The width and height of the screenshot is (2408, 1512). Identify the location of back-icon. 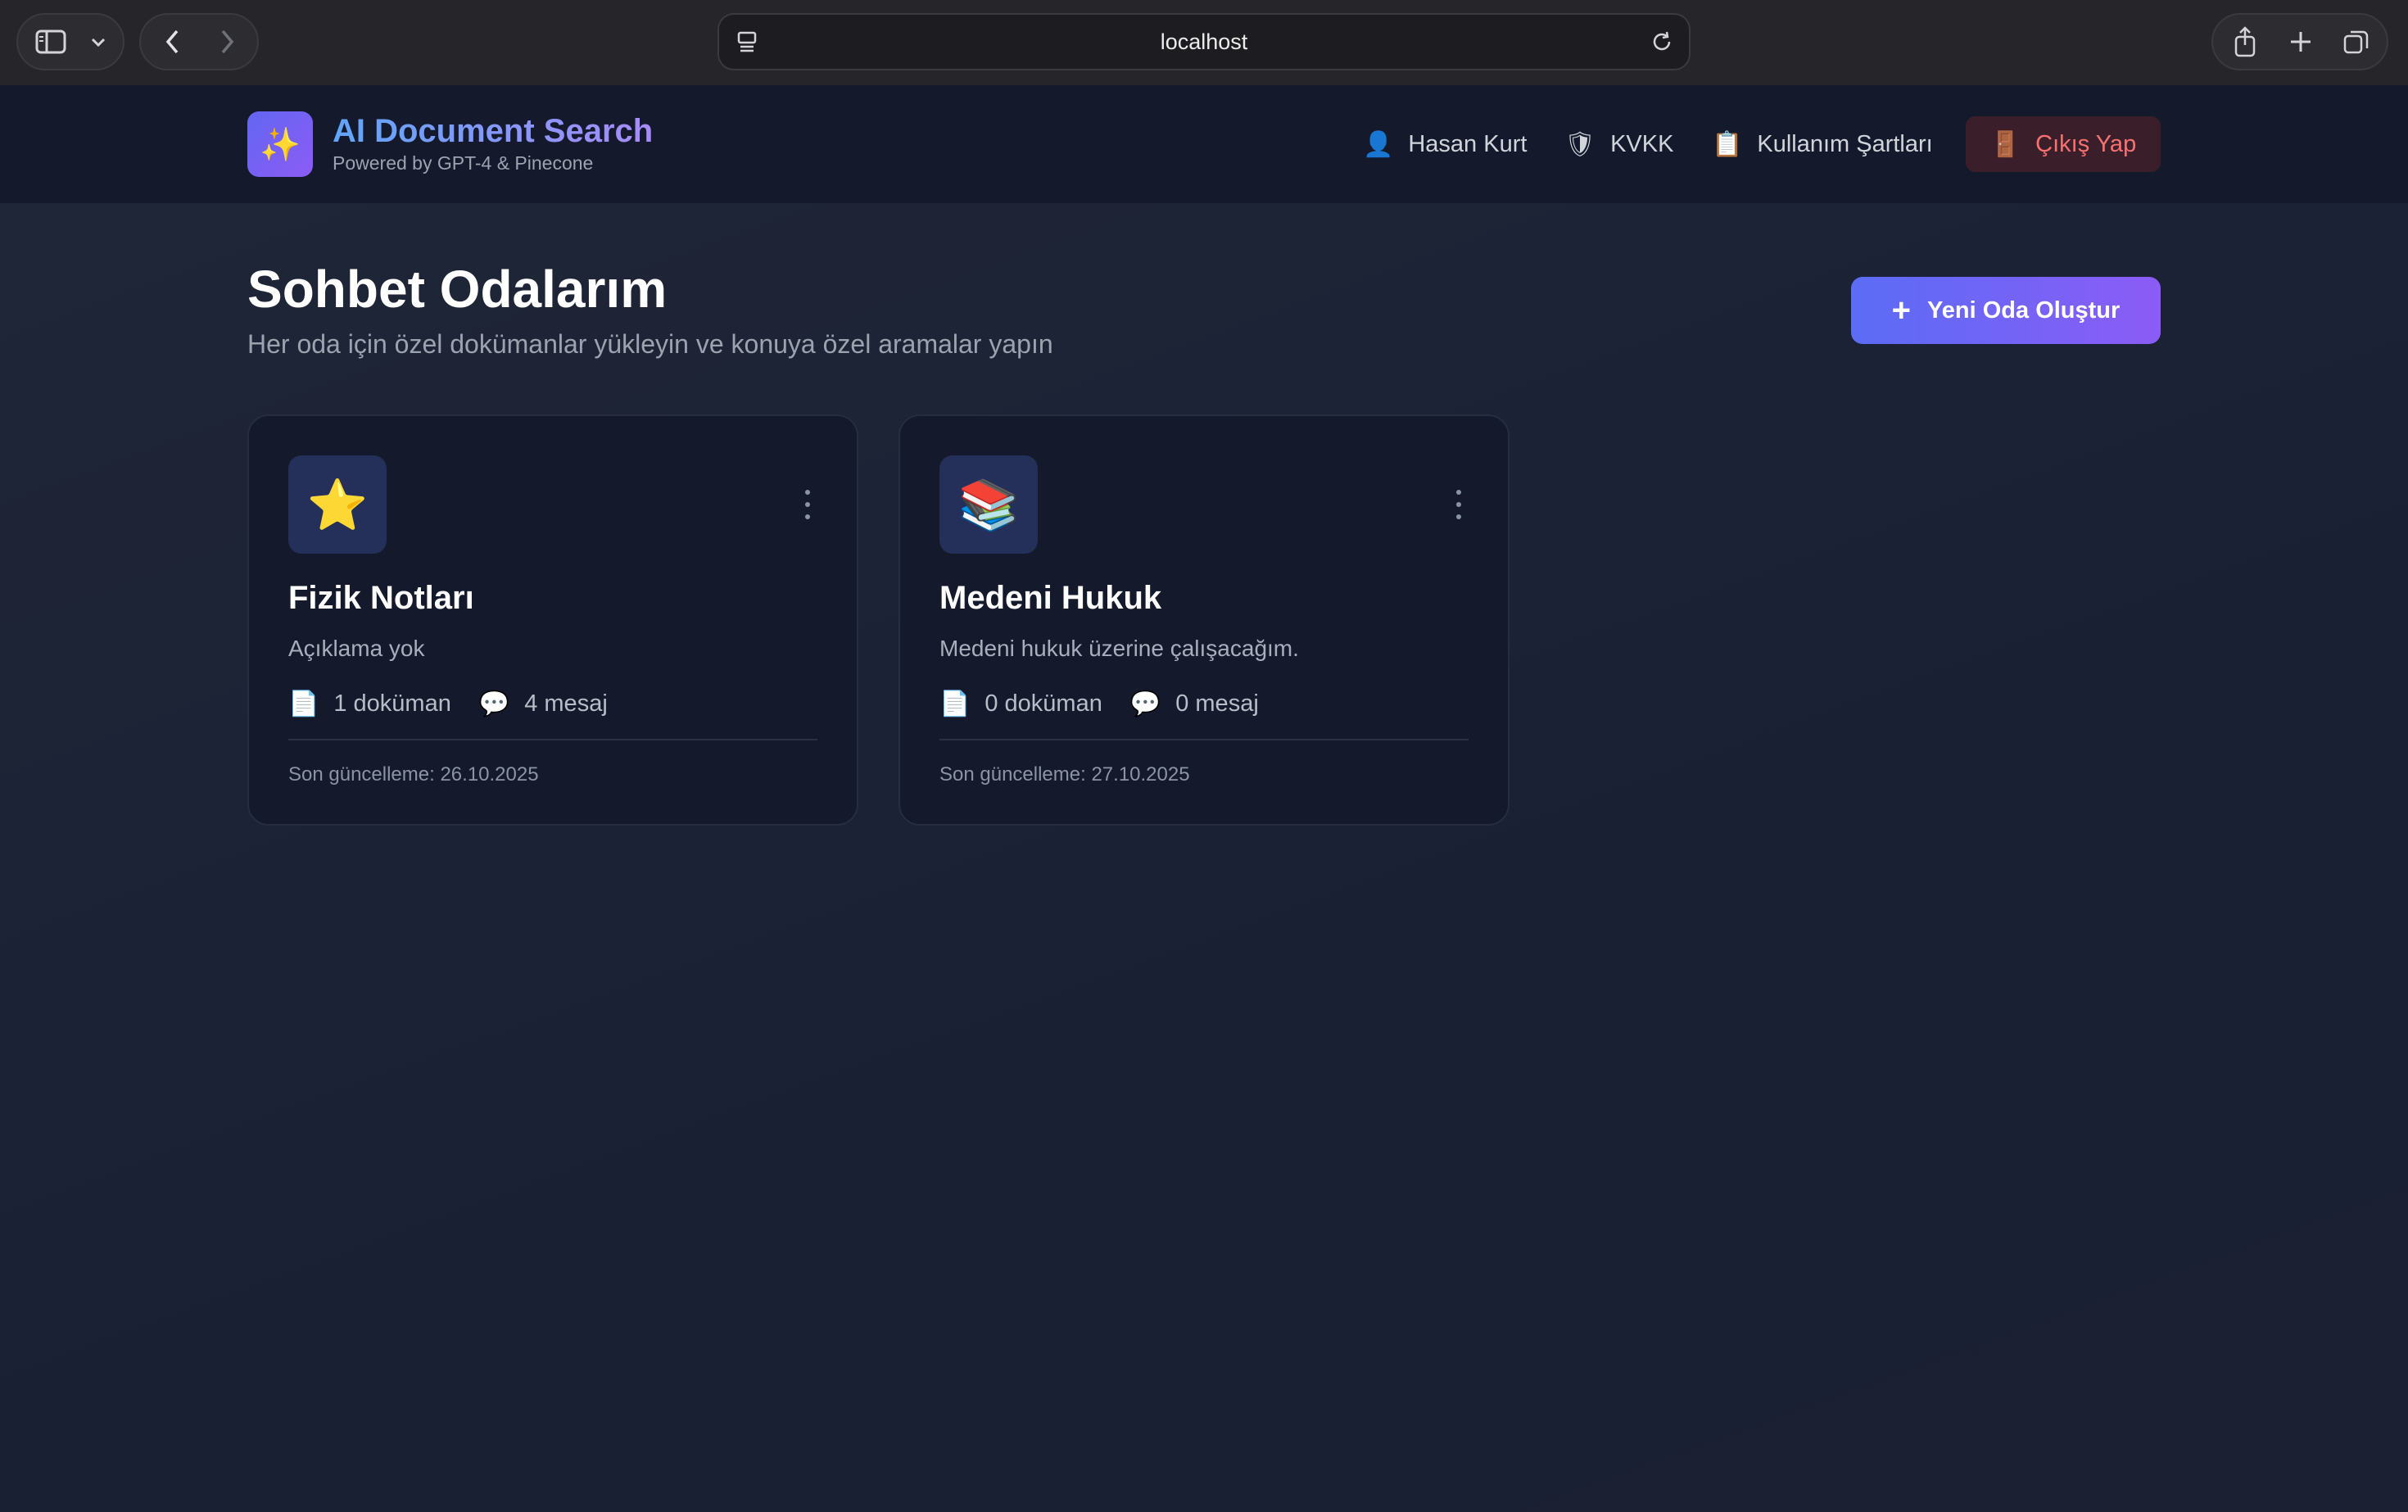
(172, 42).